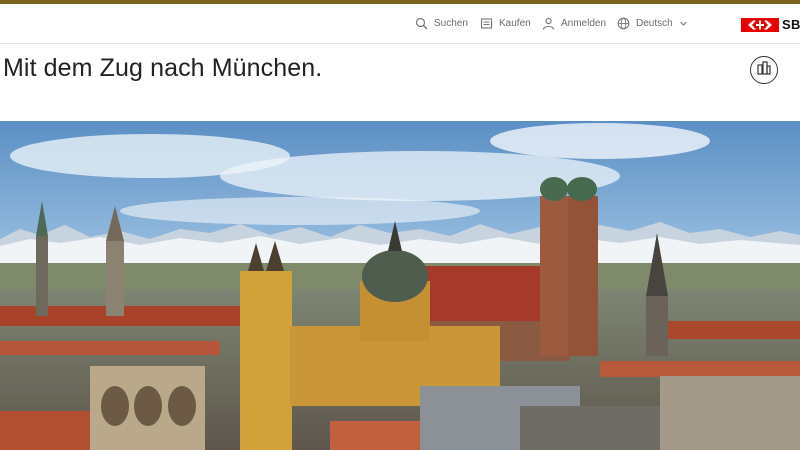 This screenshot has width=800, height=450. I want to click on city-info-icon, so click(764, 70).